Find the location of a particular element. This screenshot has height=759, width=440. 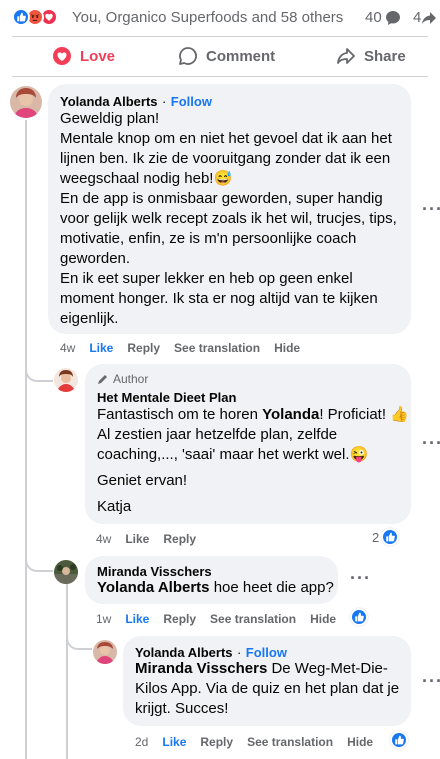

comment-time: 2d is located at coordinates (141, 742).